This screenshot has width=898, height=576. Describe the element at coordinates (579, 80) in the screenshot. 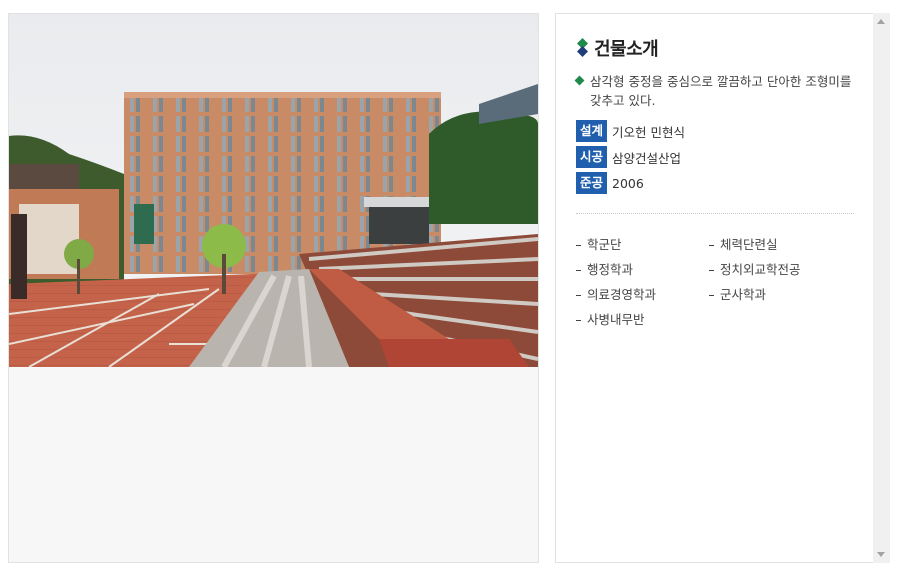

I see `bullet-icon` at that location.